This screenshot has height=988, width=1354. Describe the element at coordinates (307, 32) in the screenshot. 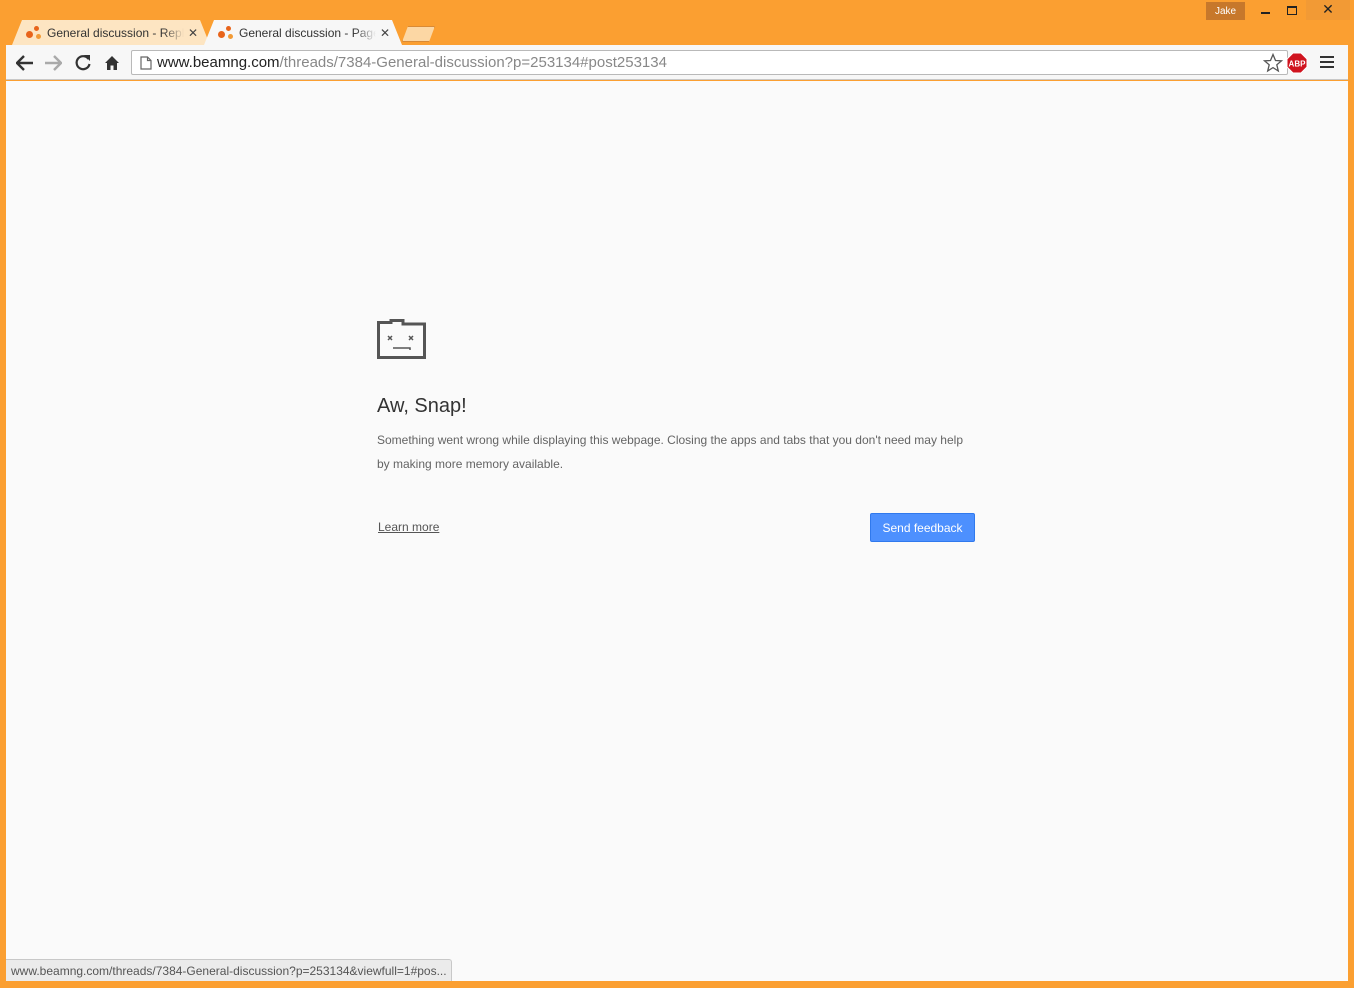

I see `tab-title: General discussion - Page` at that location.